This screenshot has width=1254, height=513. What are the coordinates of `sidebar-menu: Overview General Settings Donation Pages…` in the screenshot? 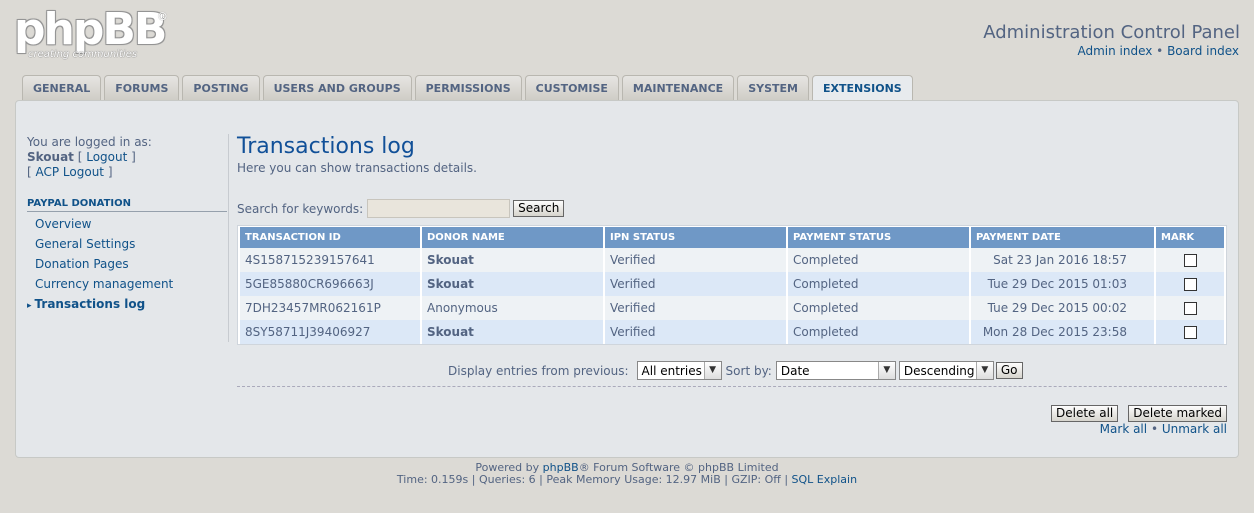 It's located at (127, 266).